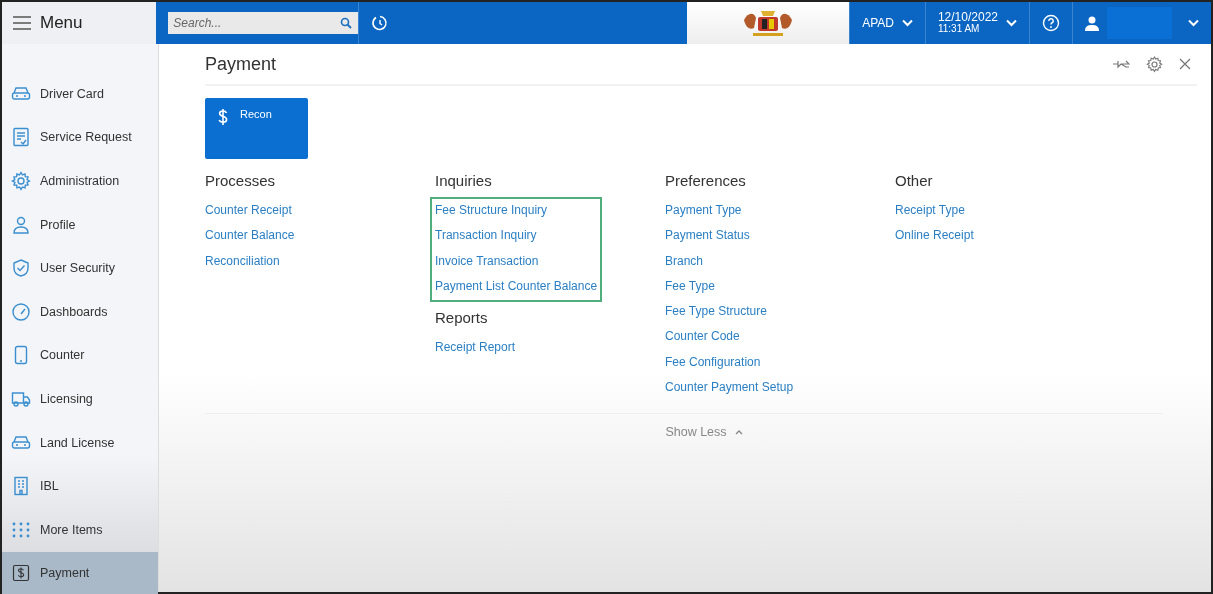 The width and height of the screenshot is (1213, 594). What do you see at coordinates (248, 212) in the screenshot?
I see `menu-link: Counter Receipt` at bounding box center [248, 212].